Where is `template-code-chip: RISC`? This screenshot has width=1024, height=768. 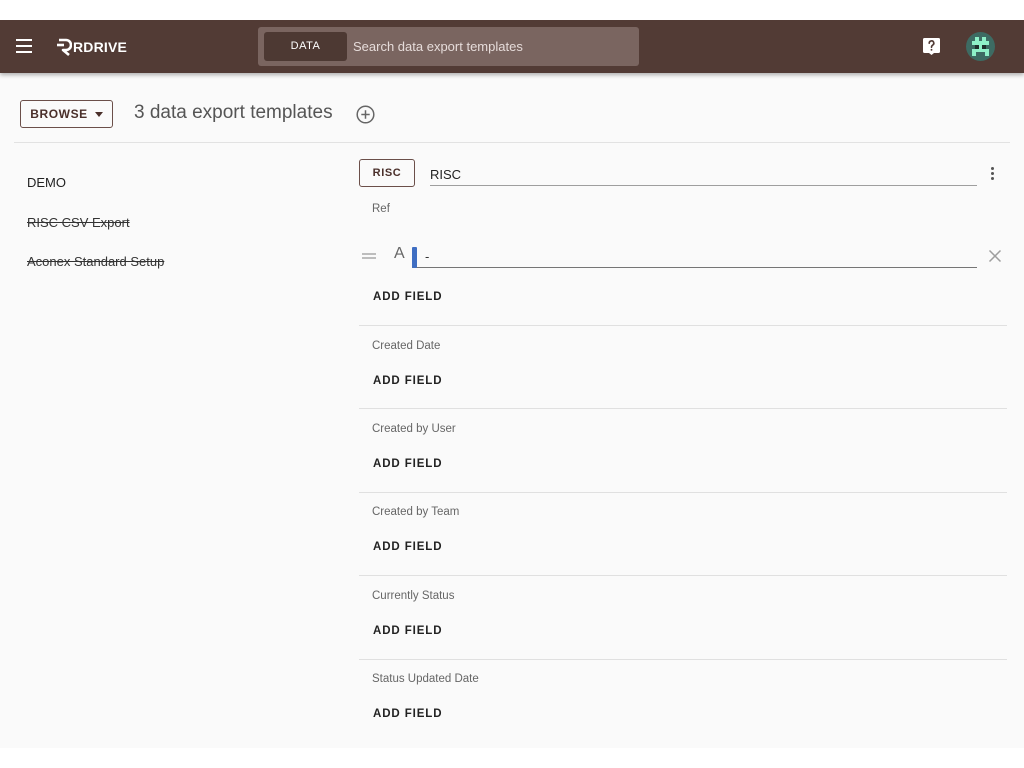 template-code-chip: RISC is located at coordinates (387, 173).